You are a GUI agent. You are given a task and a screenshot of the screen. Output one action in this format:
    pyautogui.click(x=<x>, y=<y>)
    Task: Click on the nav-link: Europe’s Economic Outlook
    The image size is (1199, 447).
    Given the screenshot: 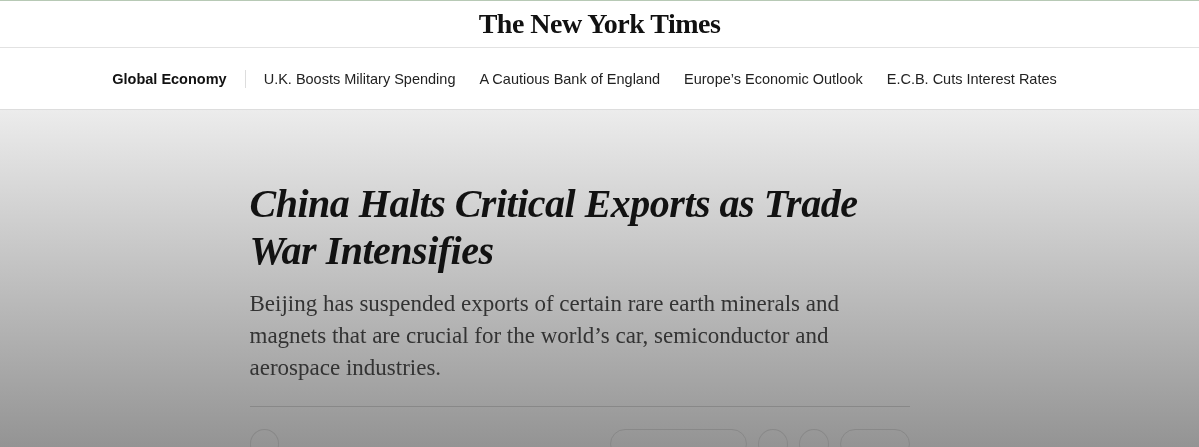 What is the action you would take?
    pyautogui.click(x=773, y=78)
    